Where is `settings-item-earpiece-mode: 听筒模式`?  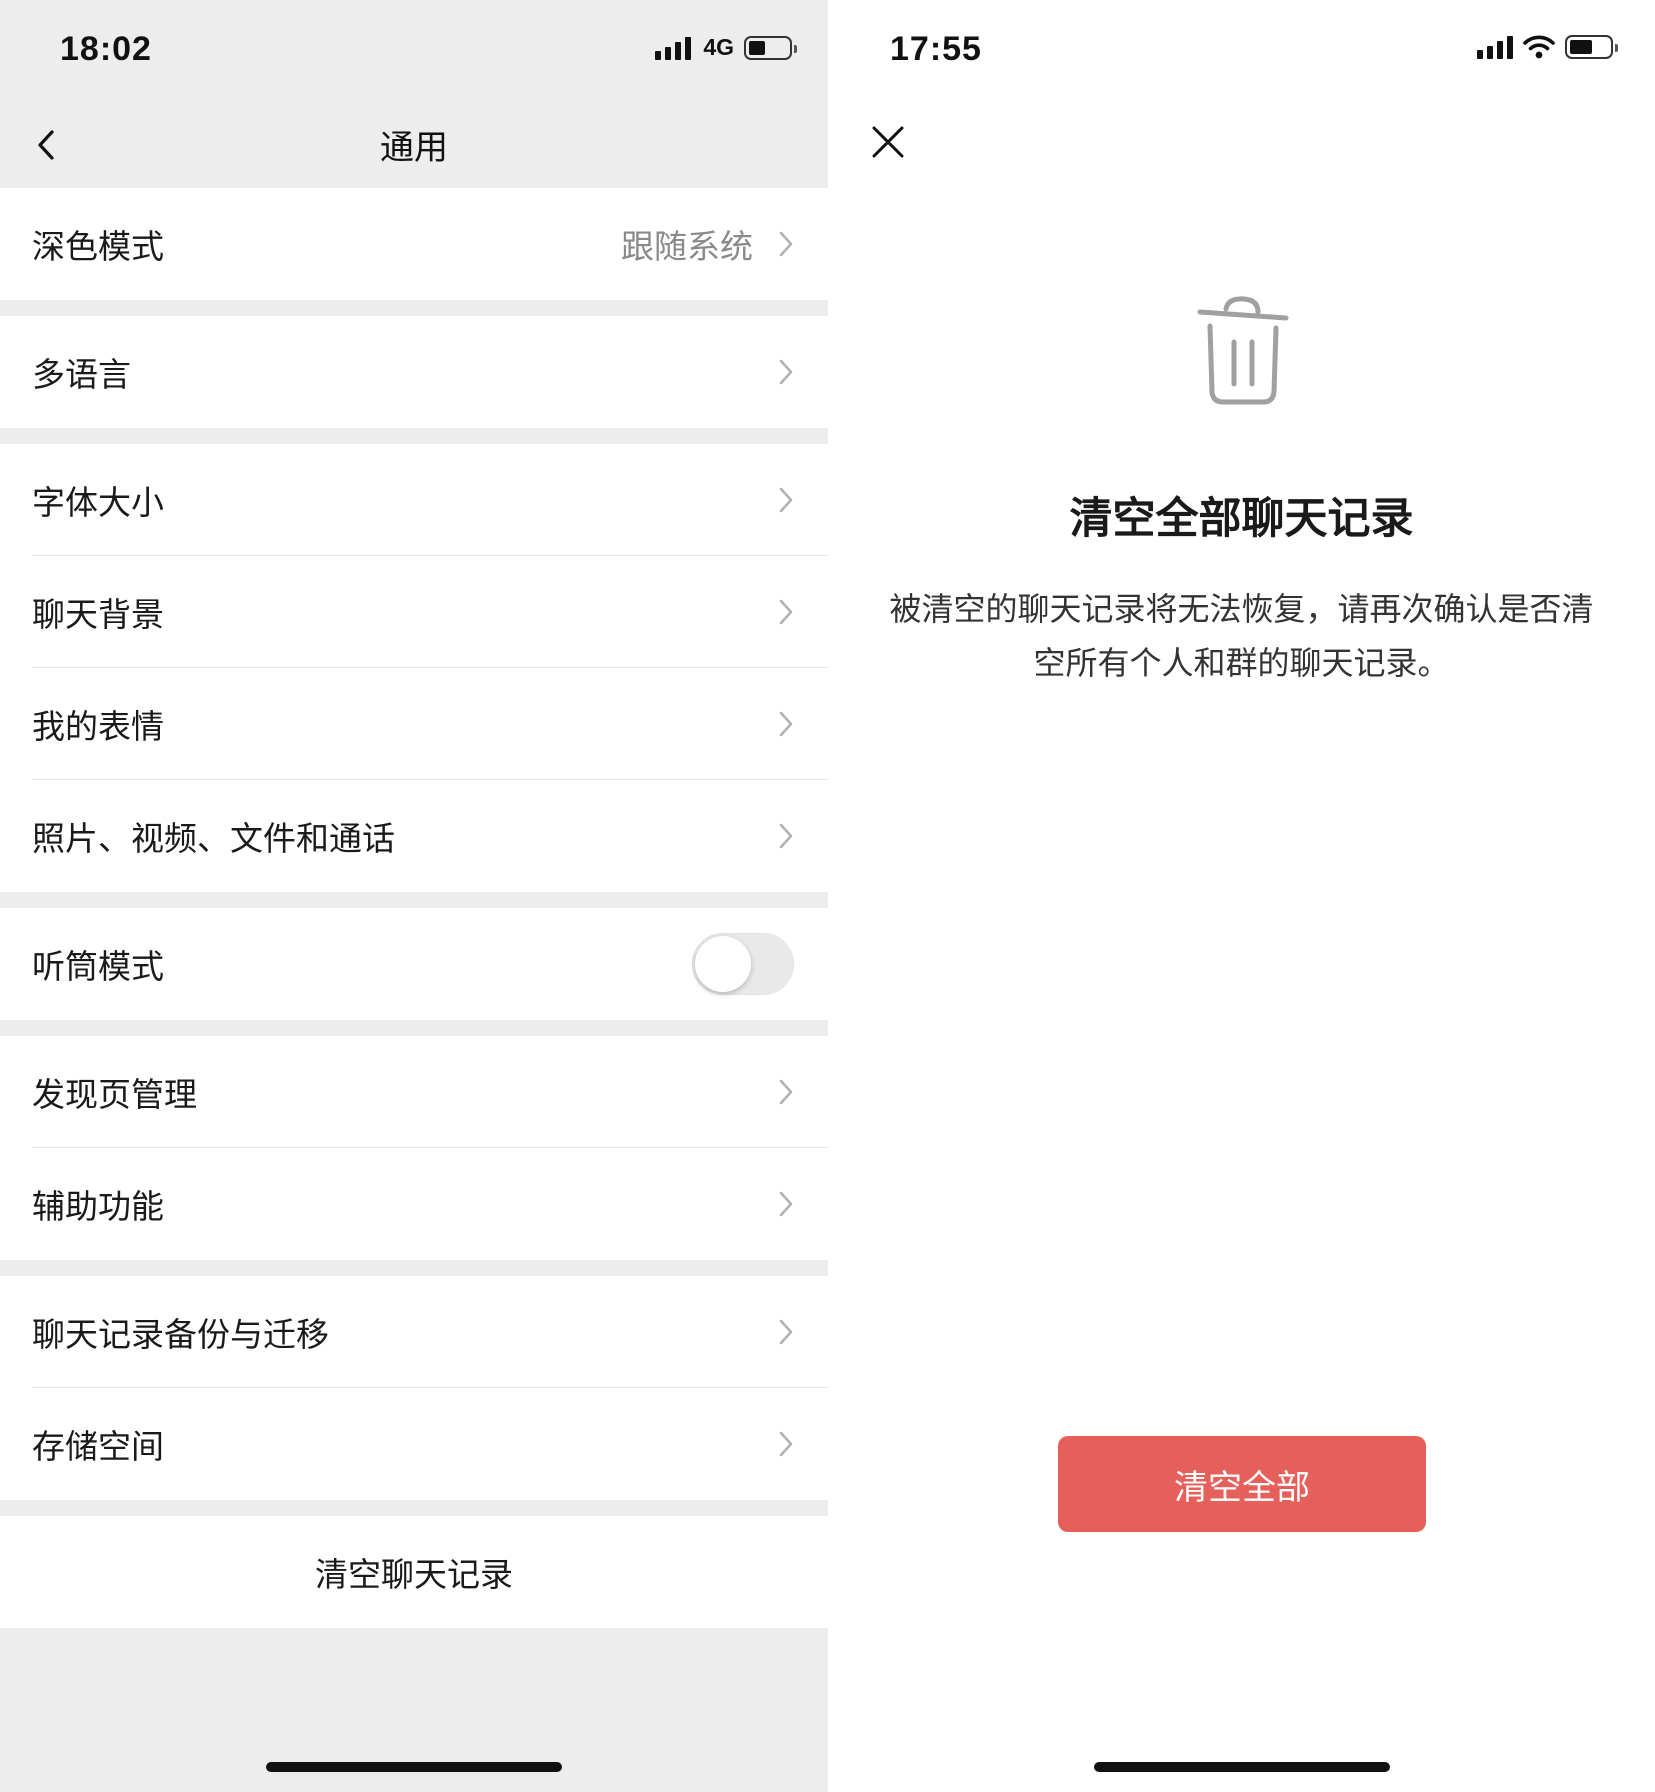
settings-item-earpiece-mode: 听筒模式 is located at coordinates (414, 964).